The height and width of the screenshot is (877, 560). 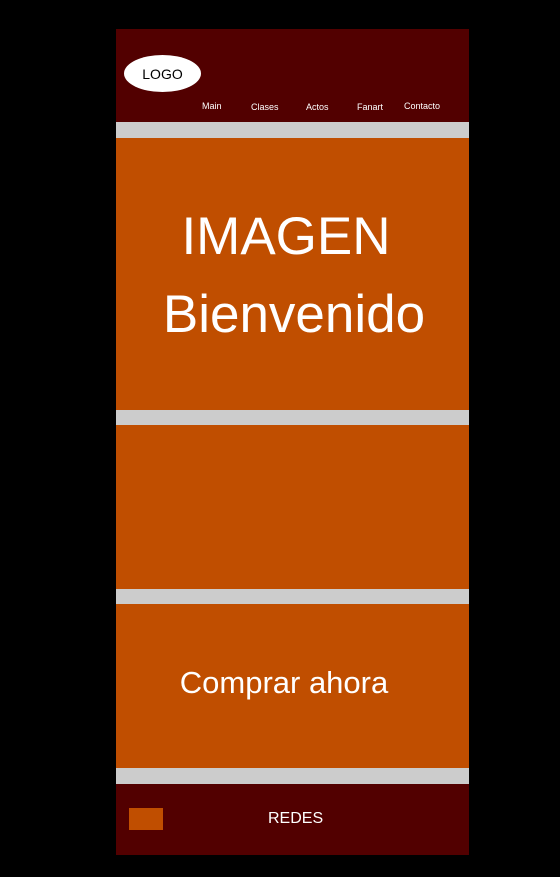 What do you see at coordinates (294, 314) in the screenshot?
I see `hero-welcome-text: Bienvenido` at bounding box center [294, 314].